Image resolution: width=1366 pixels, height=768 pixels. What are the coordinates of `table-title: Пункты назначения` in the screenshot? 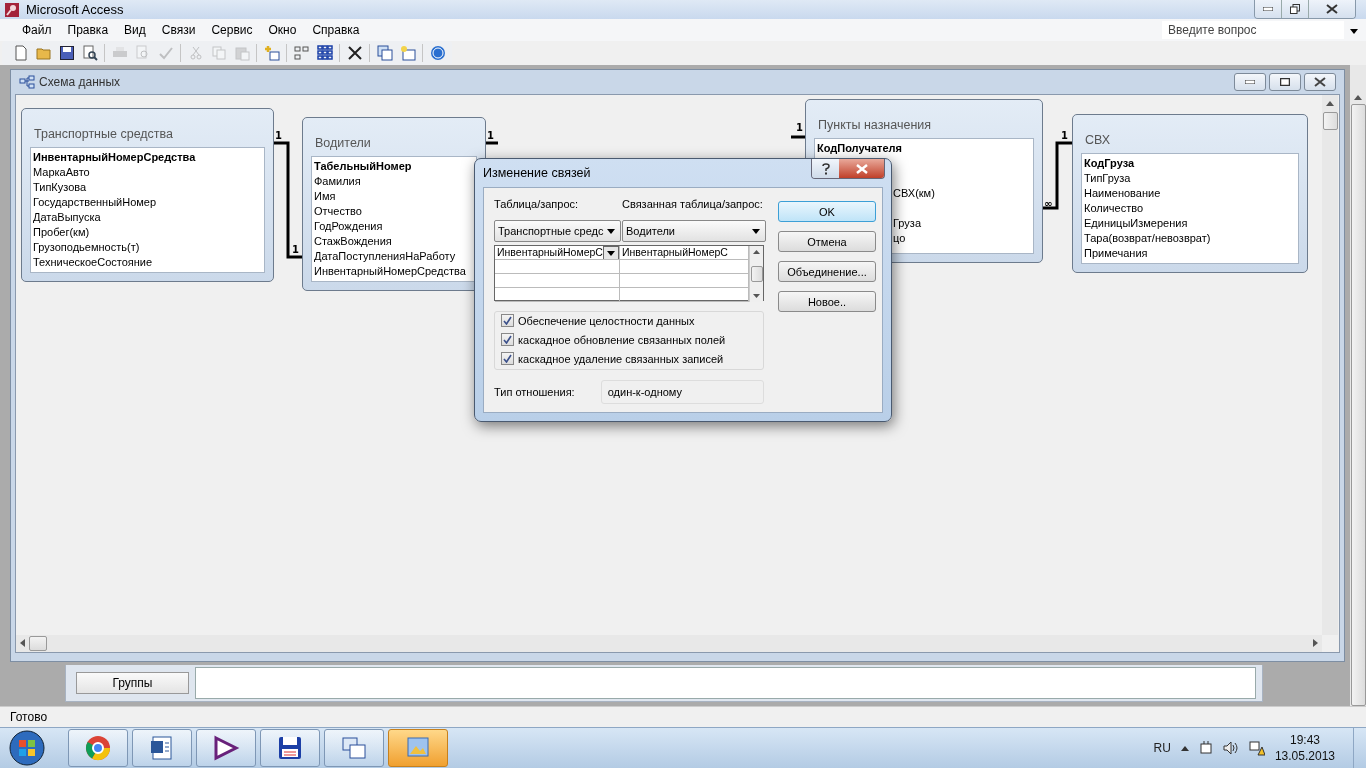 It's located at (875, 125).